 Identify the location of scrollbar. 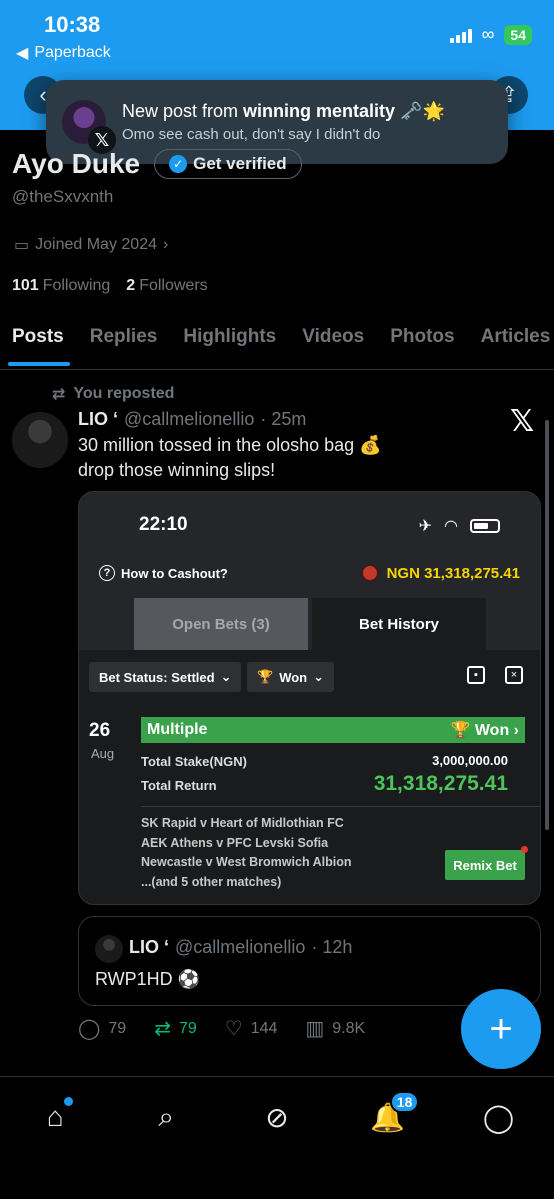
(547, 625).